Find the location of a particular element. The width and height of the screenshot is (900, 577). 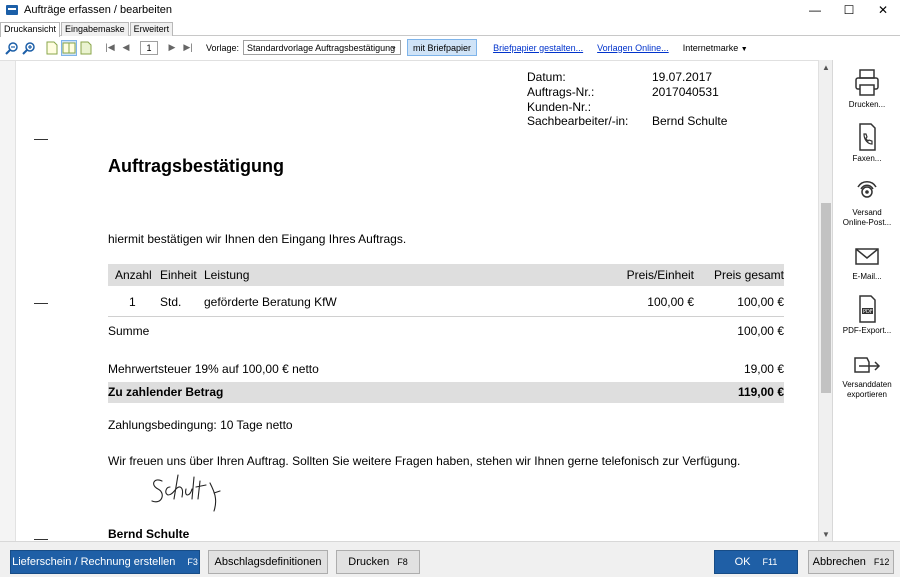

cell-unit: Std. is located at coordinates (171, 302).